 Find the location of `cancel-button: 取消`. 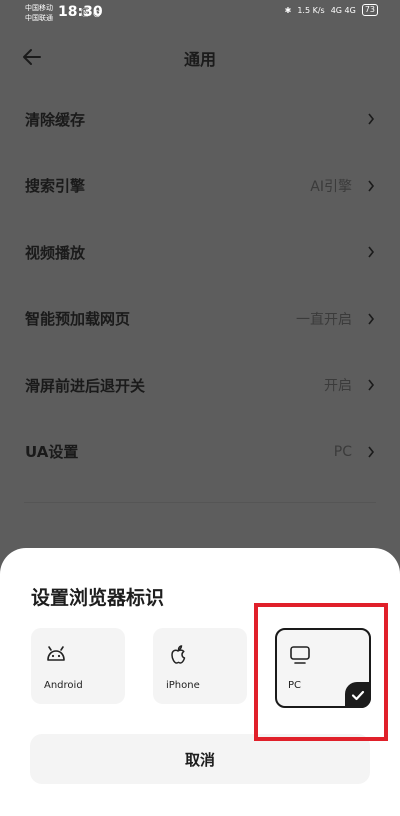

cancel-button: 取消 is located at coordinates (200, 759).